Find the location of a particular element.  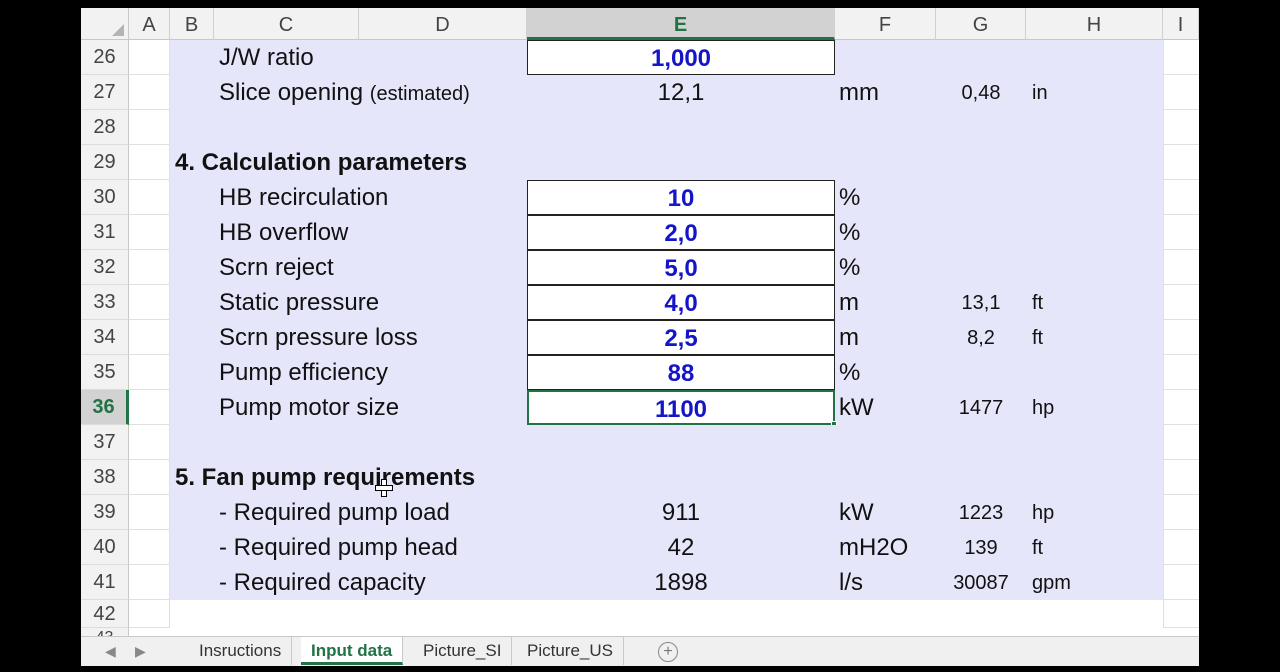

column-header-c: C is located at coordinates (286, 24).